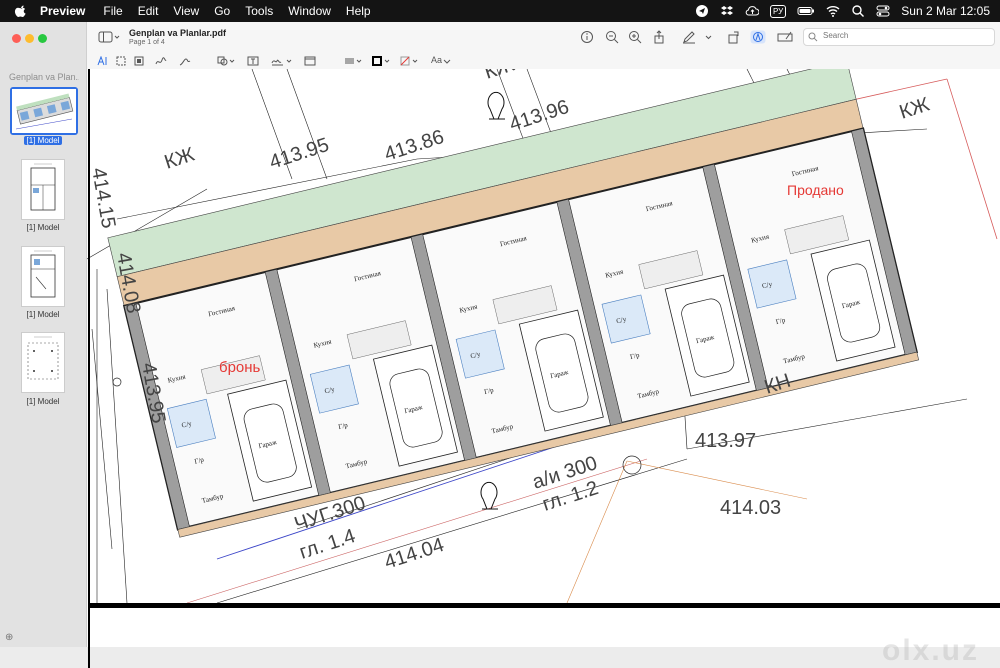 This screenshot has width=1000, height=668. I want to click on page-thumbnail-label-1: [1] Model, so click(43, 140).